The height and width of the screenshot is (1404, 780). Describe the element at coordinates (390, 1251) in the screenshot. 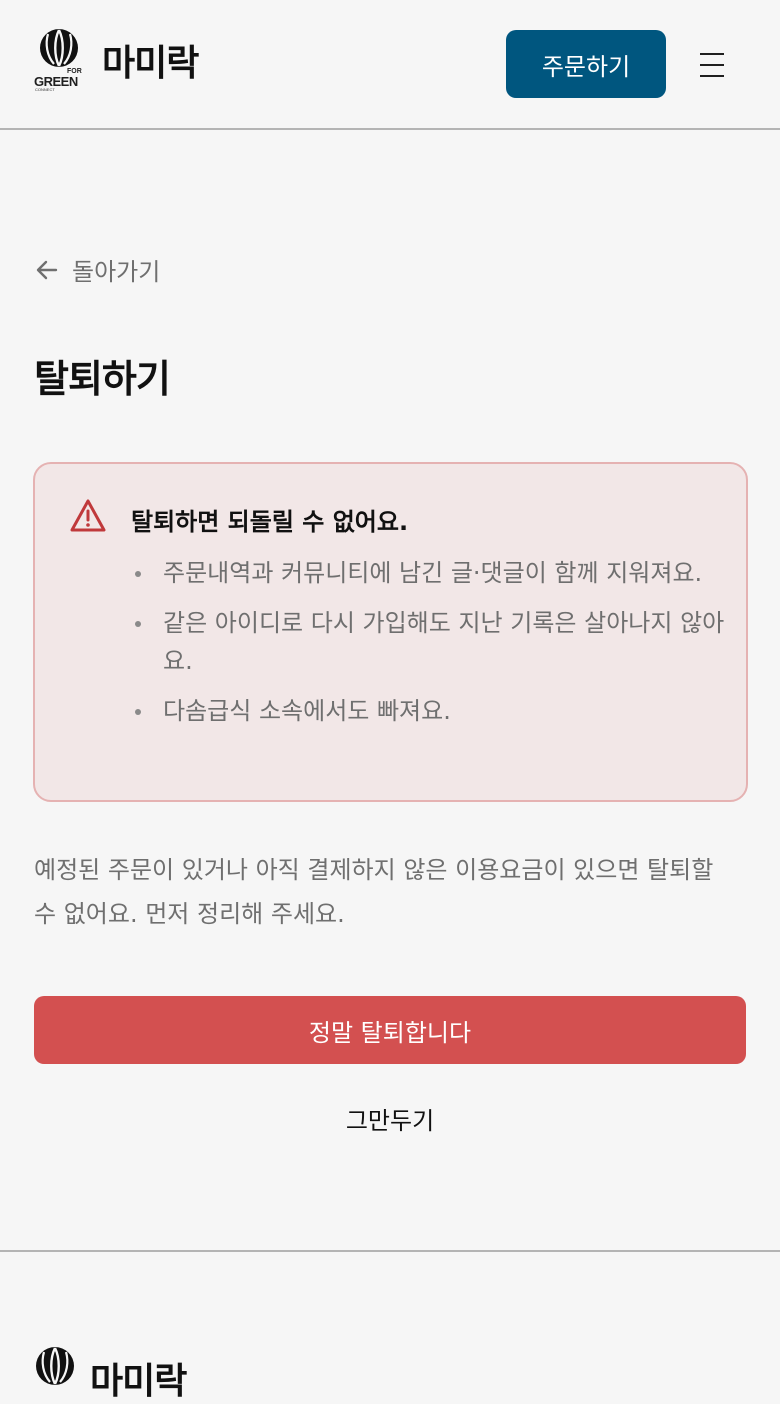

I see `footer-divider` at that location.